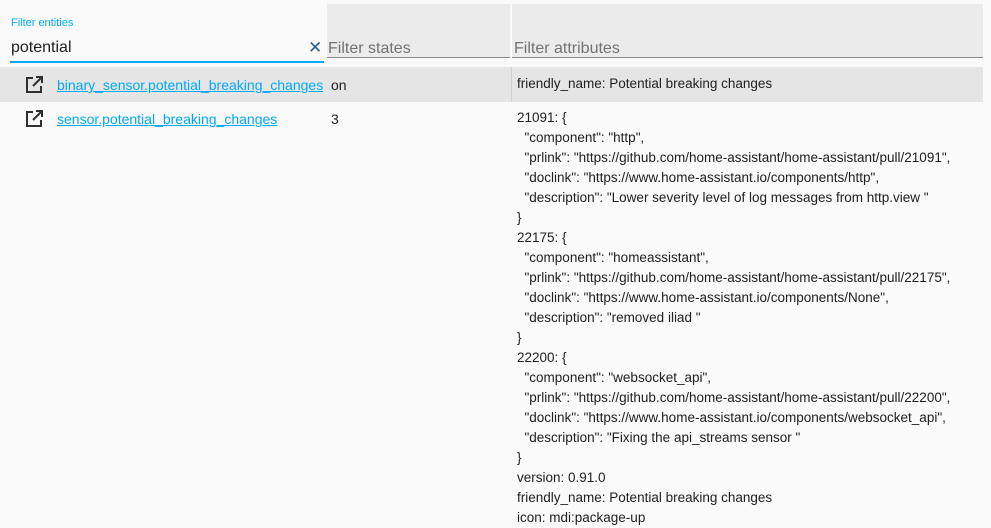  I want to click on state-filter-underline, so click(418, 57).